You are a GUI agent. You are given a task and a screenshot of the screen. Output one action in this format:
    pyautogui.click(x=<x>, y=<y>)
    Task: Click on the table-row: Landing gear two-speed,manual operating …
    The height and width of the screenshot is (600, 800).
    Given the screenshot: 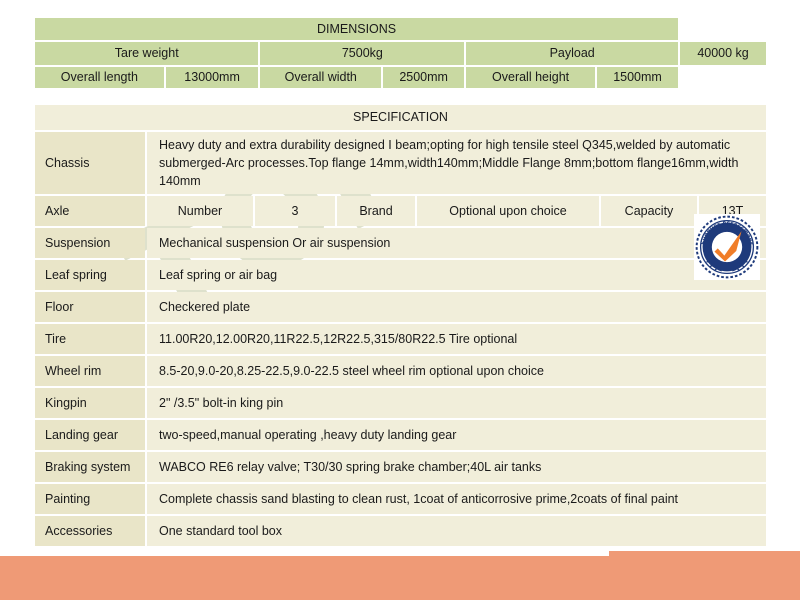 What is the action you would take?
    pyautogui.click(x=400, y=435)
    